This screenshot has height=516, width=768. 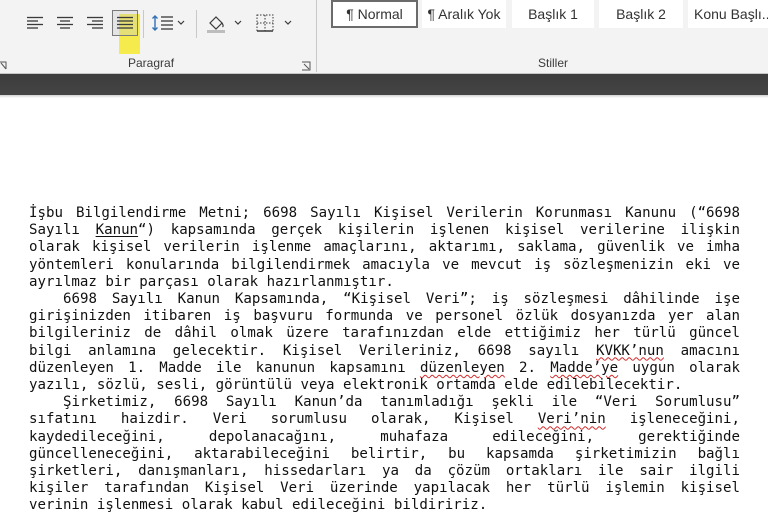 I want to click on line-spacing-button, so click(x=169, y=23).